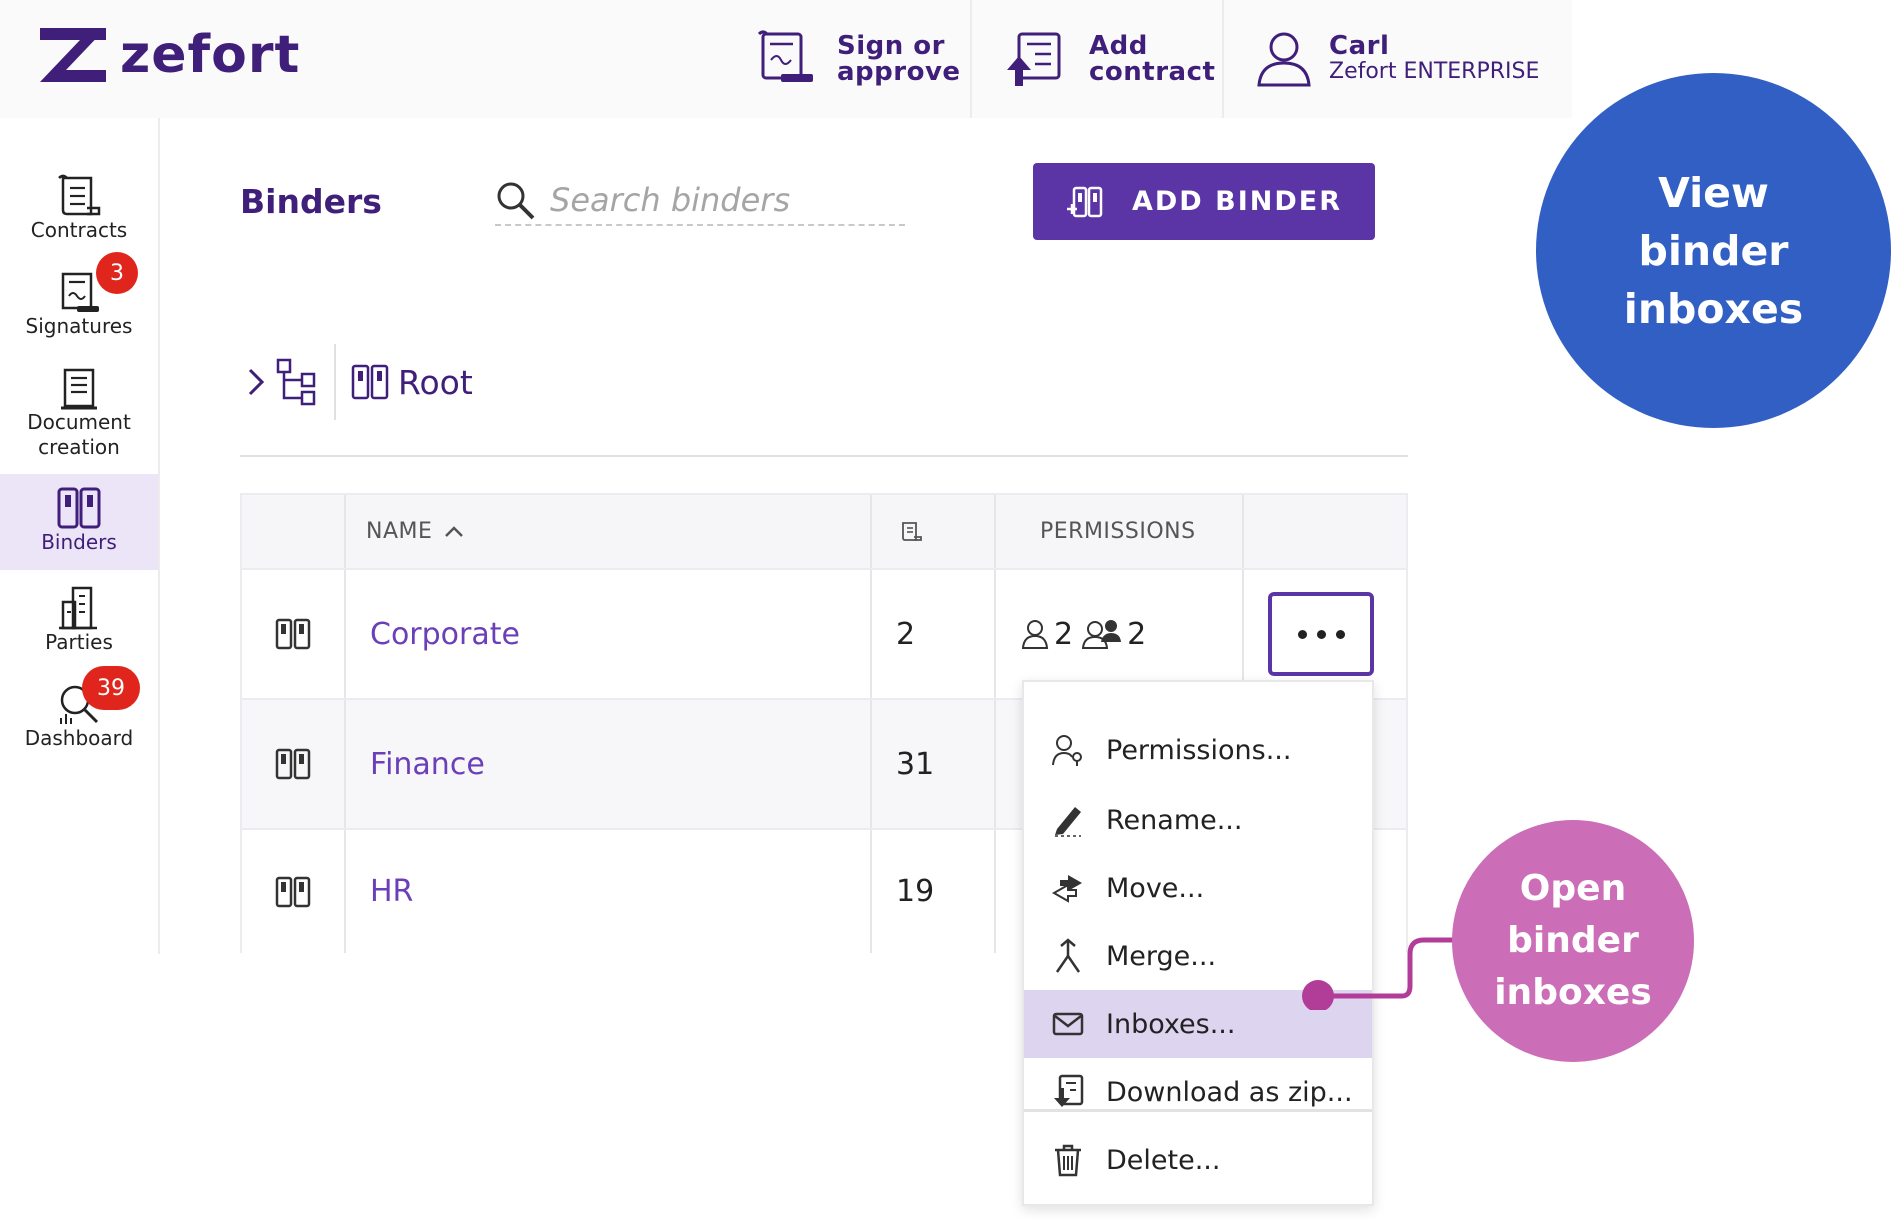 This screenshot has width=1900, height=1219. I want to click on search-icon, so click(516, 201).